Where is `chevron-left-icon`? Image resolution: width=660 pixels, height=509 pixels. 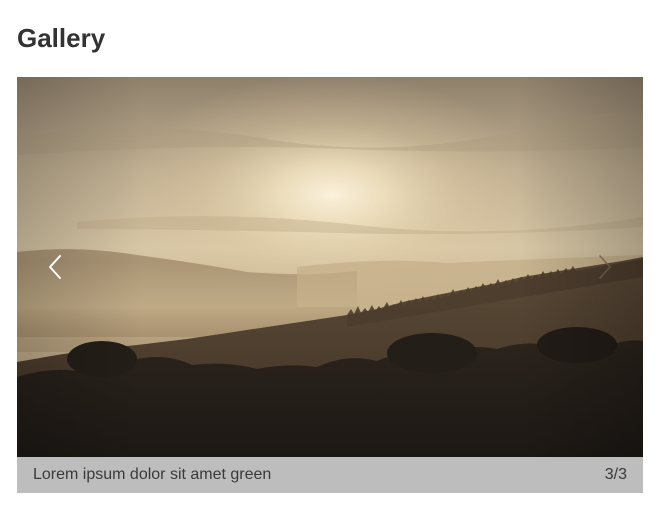
chevron-left-icon is located at coordinates (55, 267).